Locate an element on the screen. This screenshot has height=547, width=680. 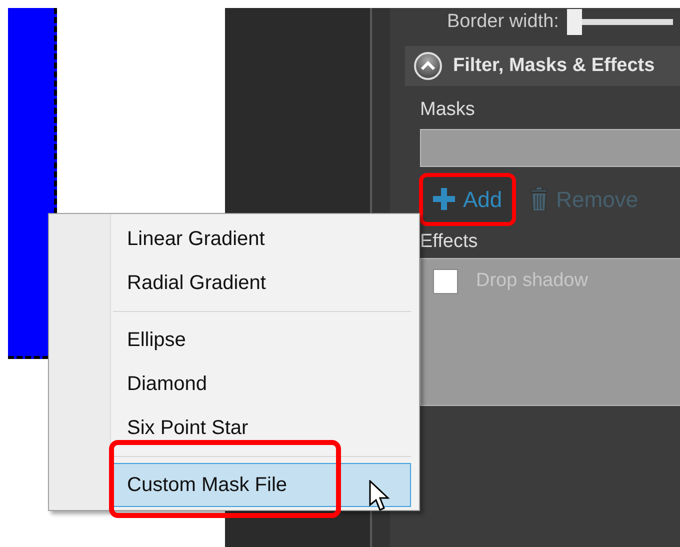
section-header: Filter, Masks & Effects is located at coordinates (542, 66).